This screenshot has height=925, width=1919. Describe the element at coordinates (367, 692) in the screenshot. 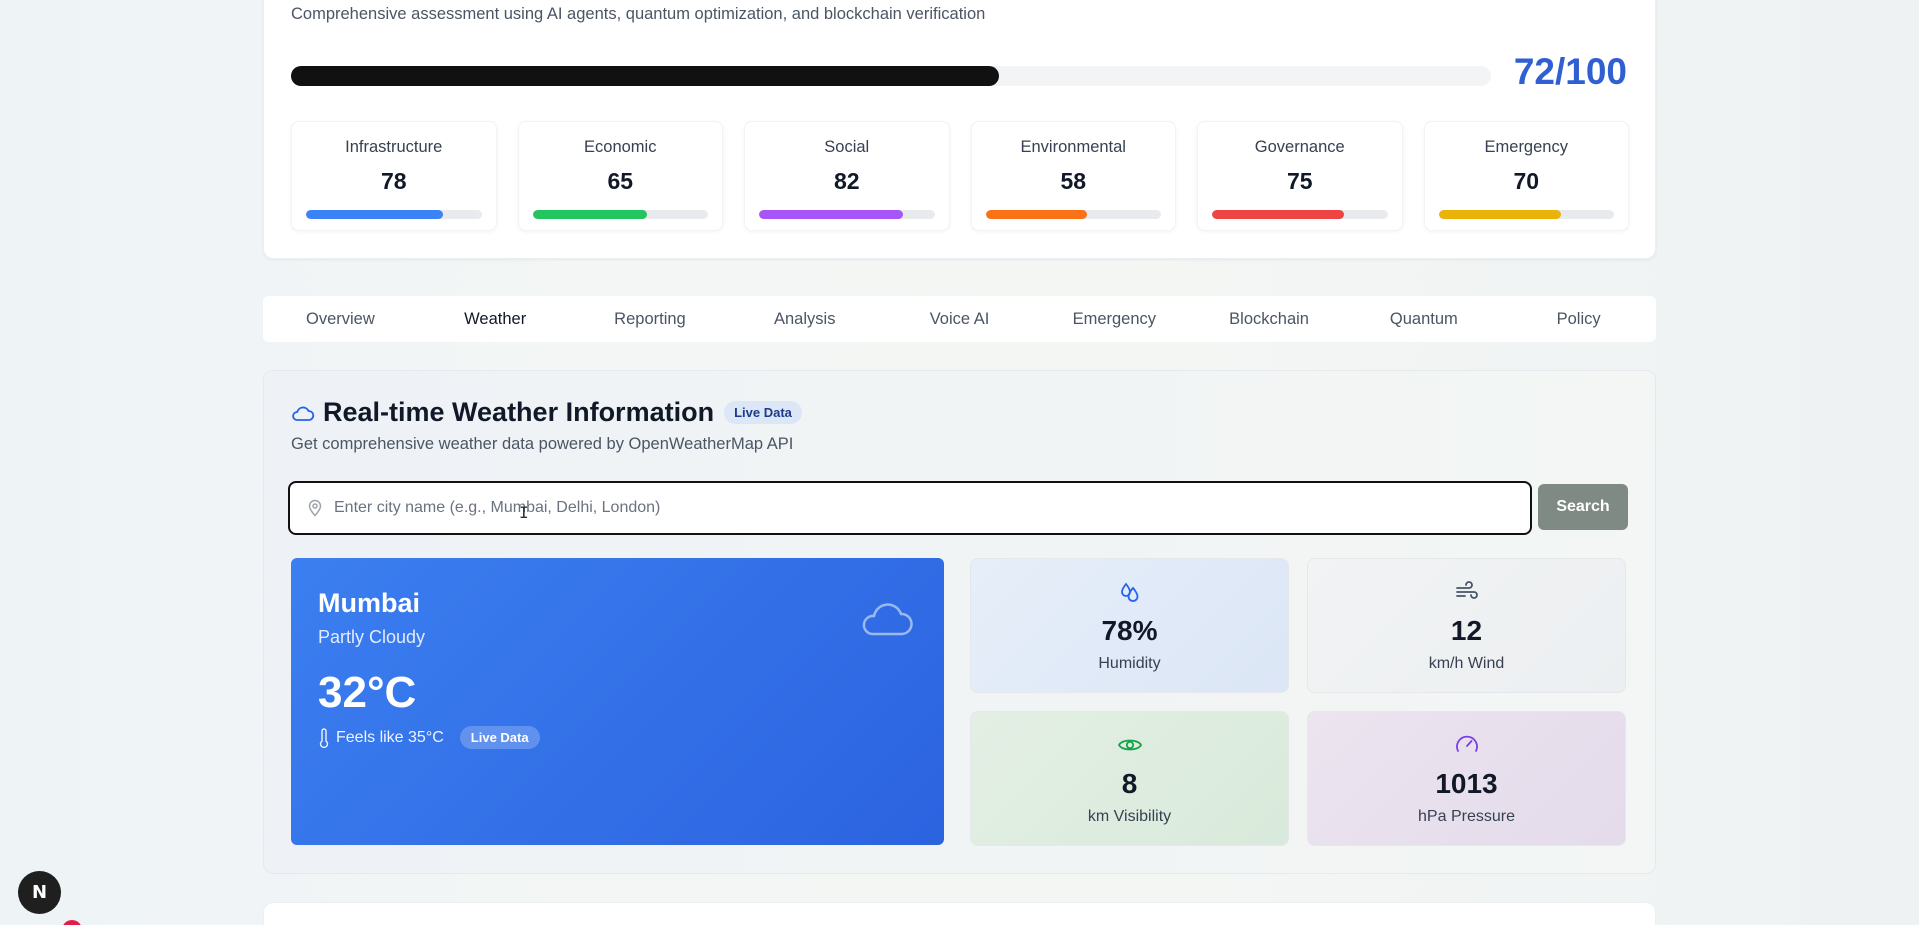

I see `temperature: 32°C` at that location.